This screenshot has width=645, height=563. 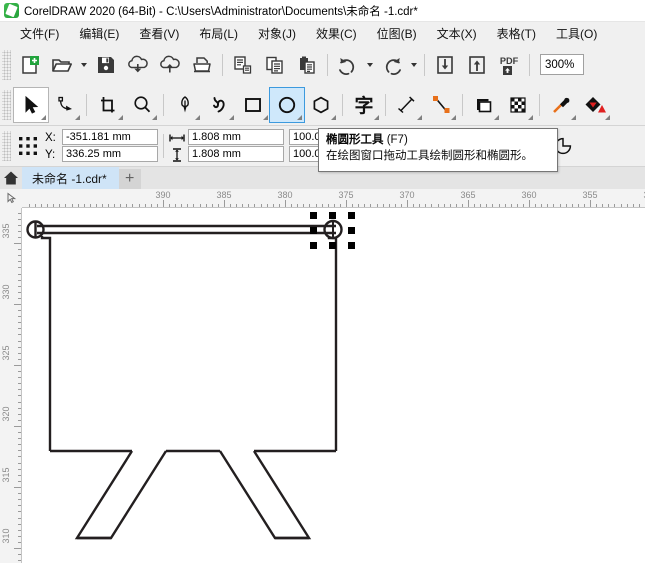 I want to click on menu-edit: 编辑(E), so click(x=99, y=33).